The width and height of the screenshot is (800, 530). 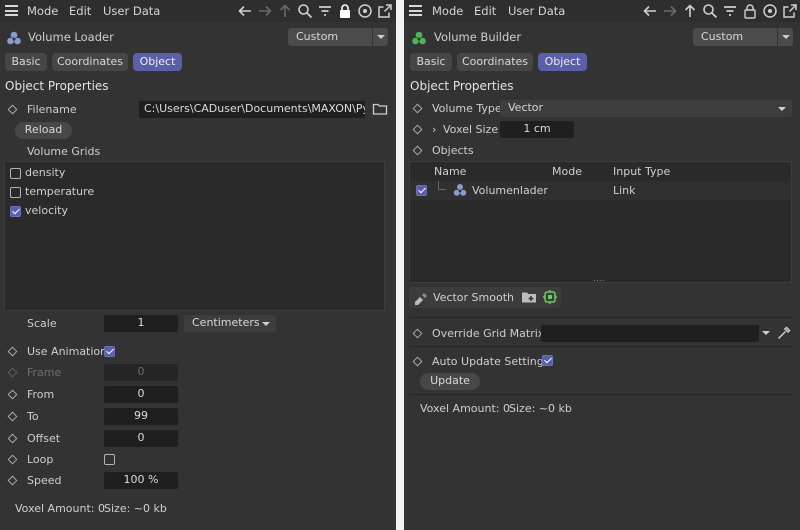 What do you see at coordinates (109, 459) in the screenshot?
I see `loop-checkbox` at bounding box center [109, 459].